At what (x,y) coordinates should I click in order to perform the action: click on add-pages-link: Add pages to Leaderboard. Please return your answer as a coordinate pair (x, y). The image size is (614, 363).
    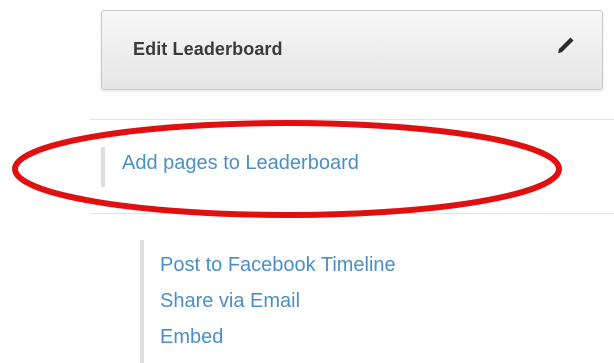
    Looking at the image, I should click on (240, 163).